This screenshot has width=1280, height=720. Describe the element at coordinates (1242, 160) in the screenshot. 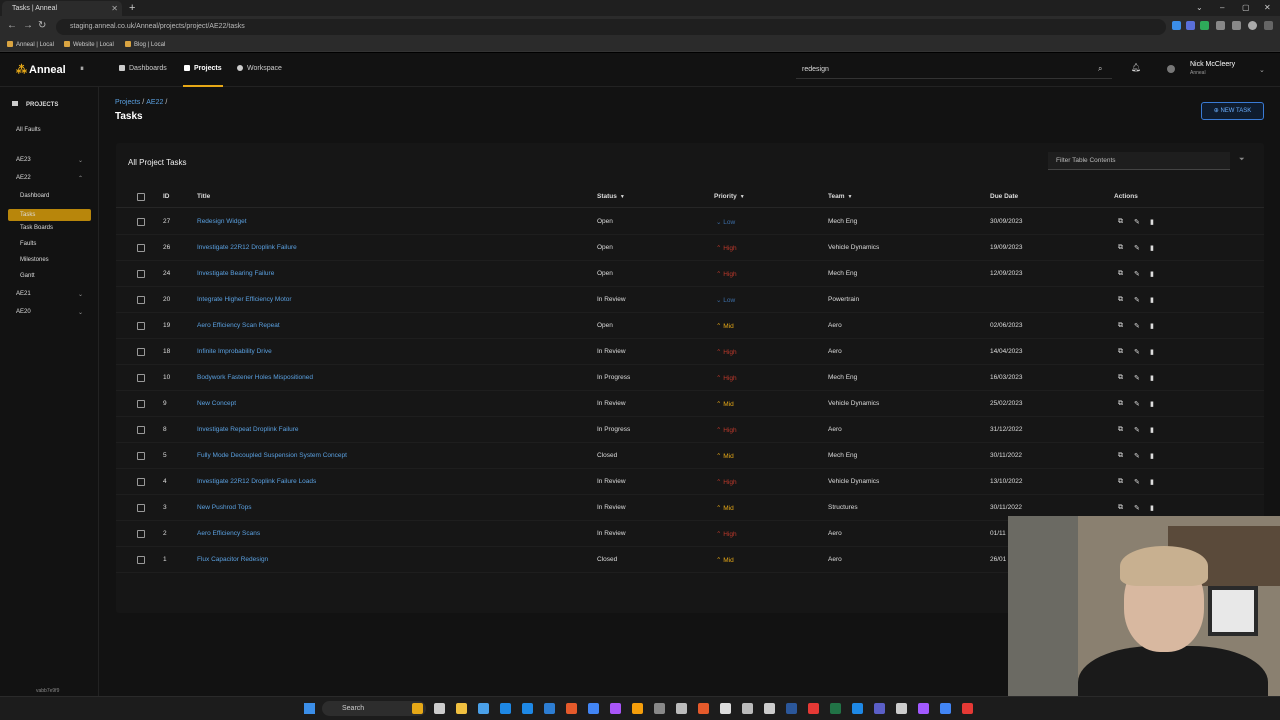

I see `filter-icon: ⏷` at that location.